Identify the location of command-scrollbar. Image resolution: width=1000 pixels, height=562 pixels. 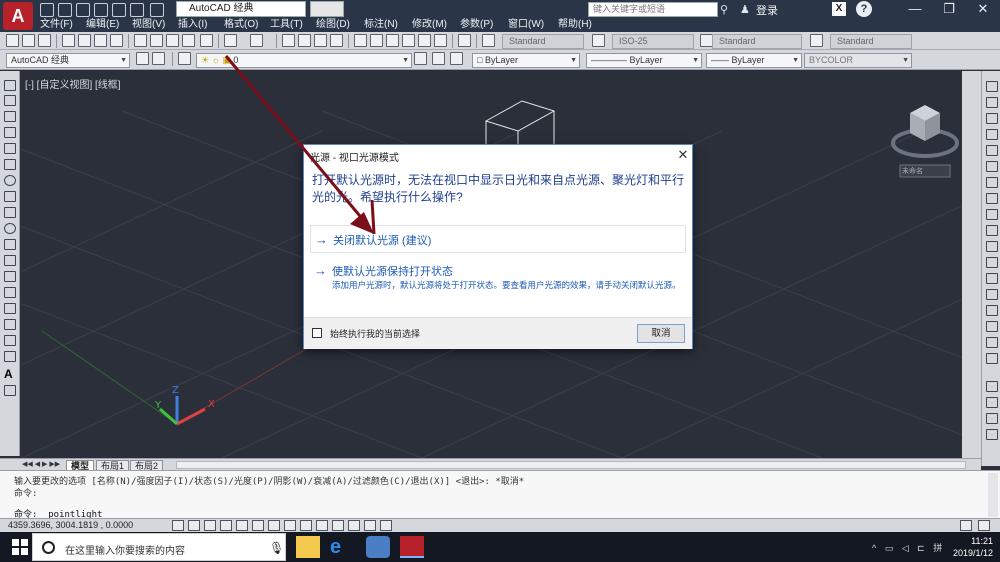
(993, 495).